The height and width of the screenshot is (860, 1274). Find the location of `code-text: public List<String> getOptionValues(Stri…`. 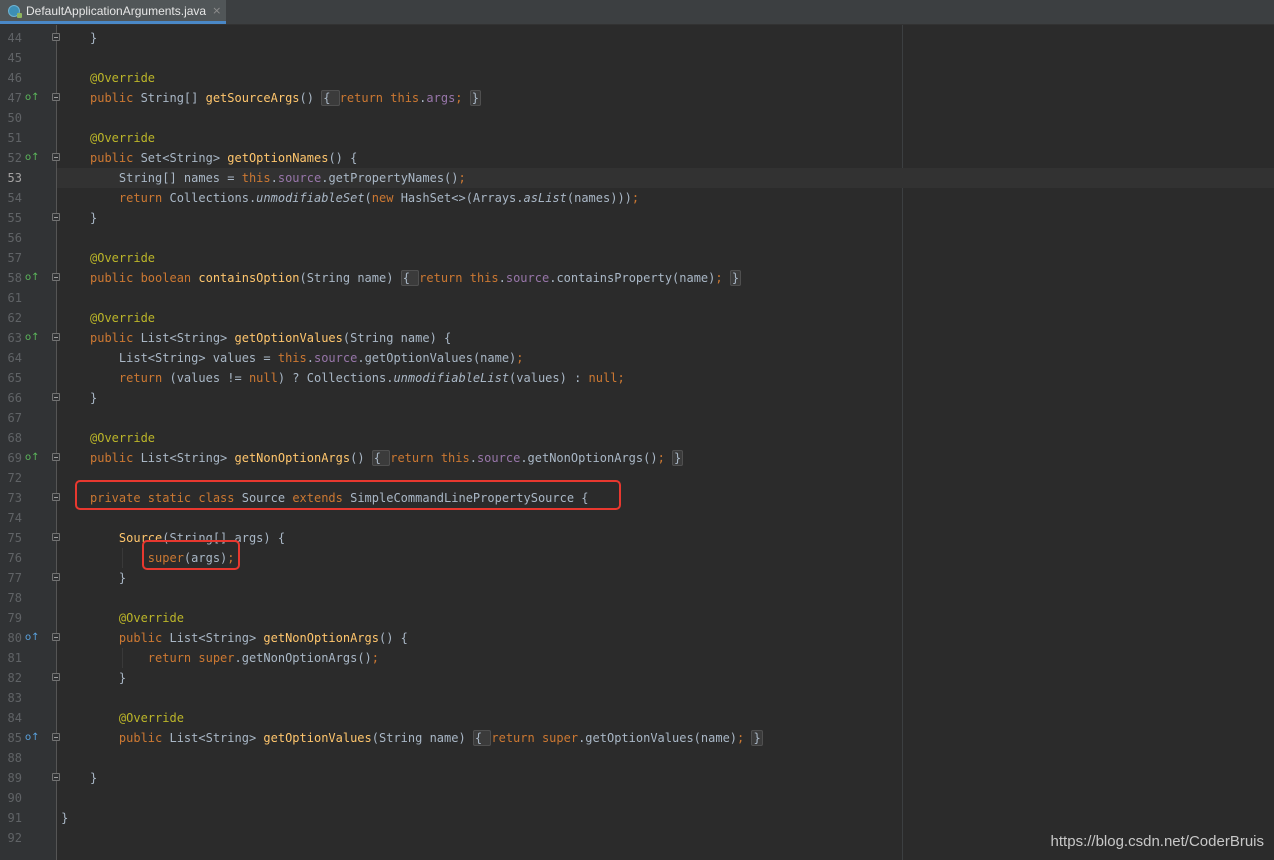

code-text: public List<String> getOptionValues(Stri… is located at coordinates (441, 738).